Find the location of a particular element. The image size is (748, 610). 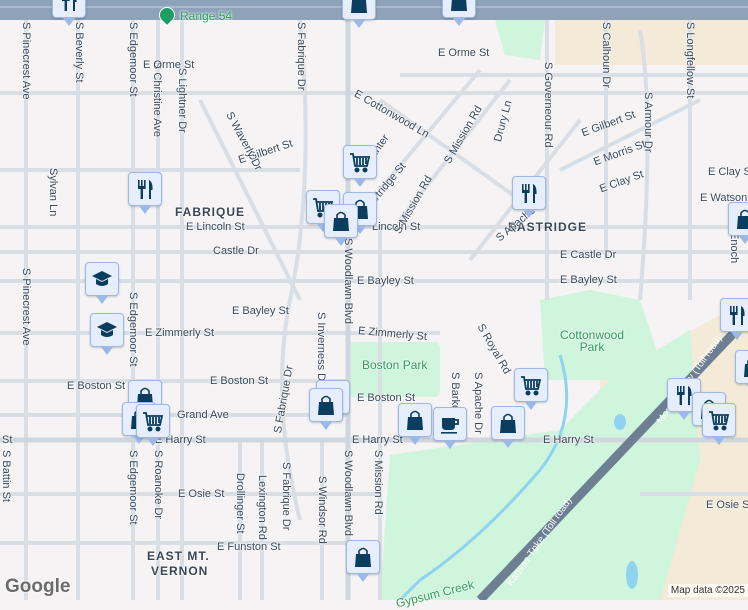

street-label: S Roanoke Dr is located at coordinates (158, 485).